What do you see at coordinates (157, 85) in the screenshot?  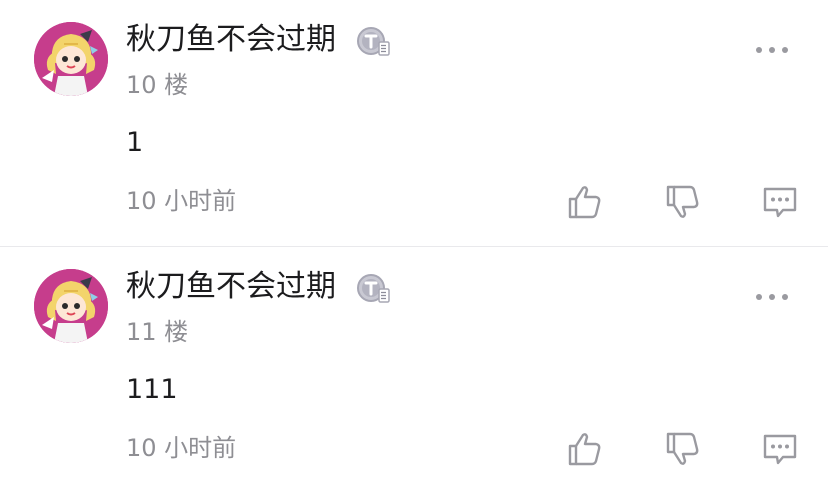 I see `floor-number: 10 楼` at bounding box center [157, 85].